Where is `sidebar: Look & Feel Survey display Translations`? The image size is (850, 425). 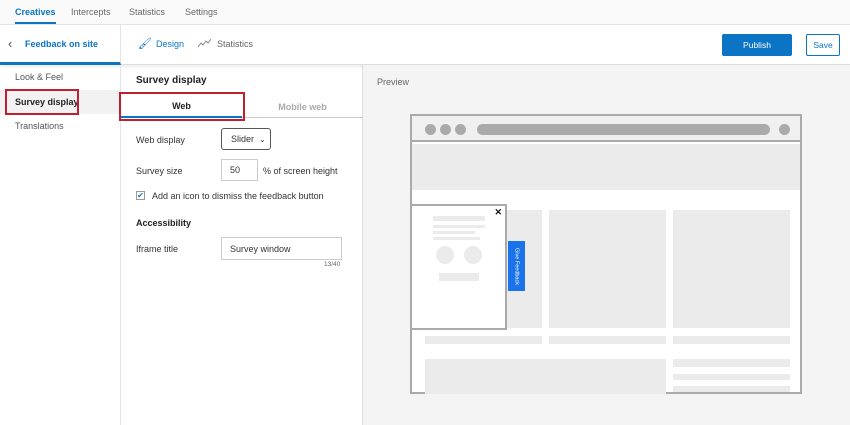 sidebar: Look & Feel Survey display Translations is located at coordinates (60, 245).